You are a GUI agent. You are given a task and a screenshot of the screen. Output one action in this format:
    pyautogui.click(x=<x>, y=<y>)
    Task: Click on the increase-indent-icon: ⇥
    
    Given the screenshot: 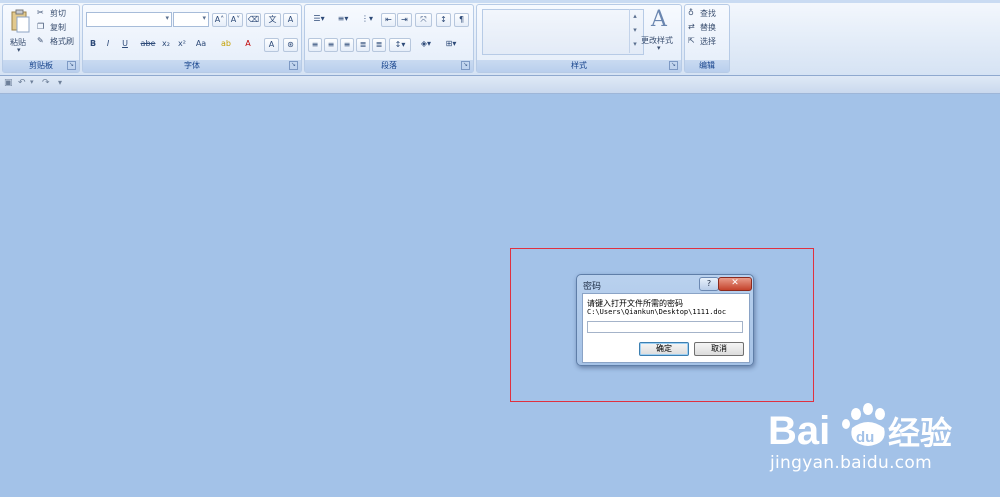 What is the action you would take?
    pyautogui.click(x=404, y=20)
    